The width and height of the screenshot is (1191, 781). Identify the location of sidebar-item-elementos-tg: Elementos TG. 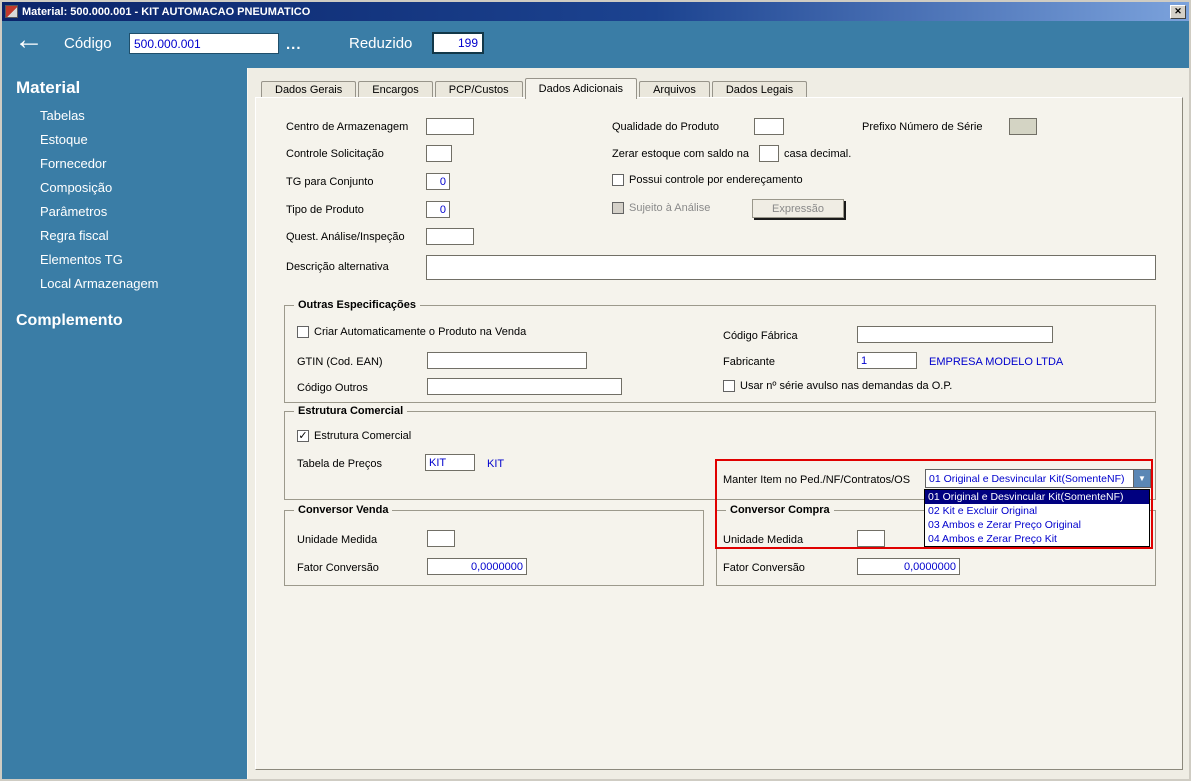
(81, 259).